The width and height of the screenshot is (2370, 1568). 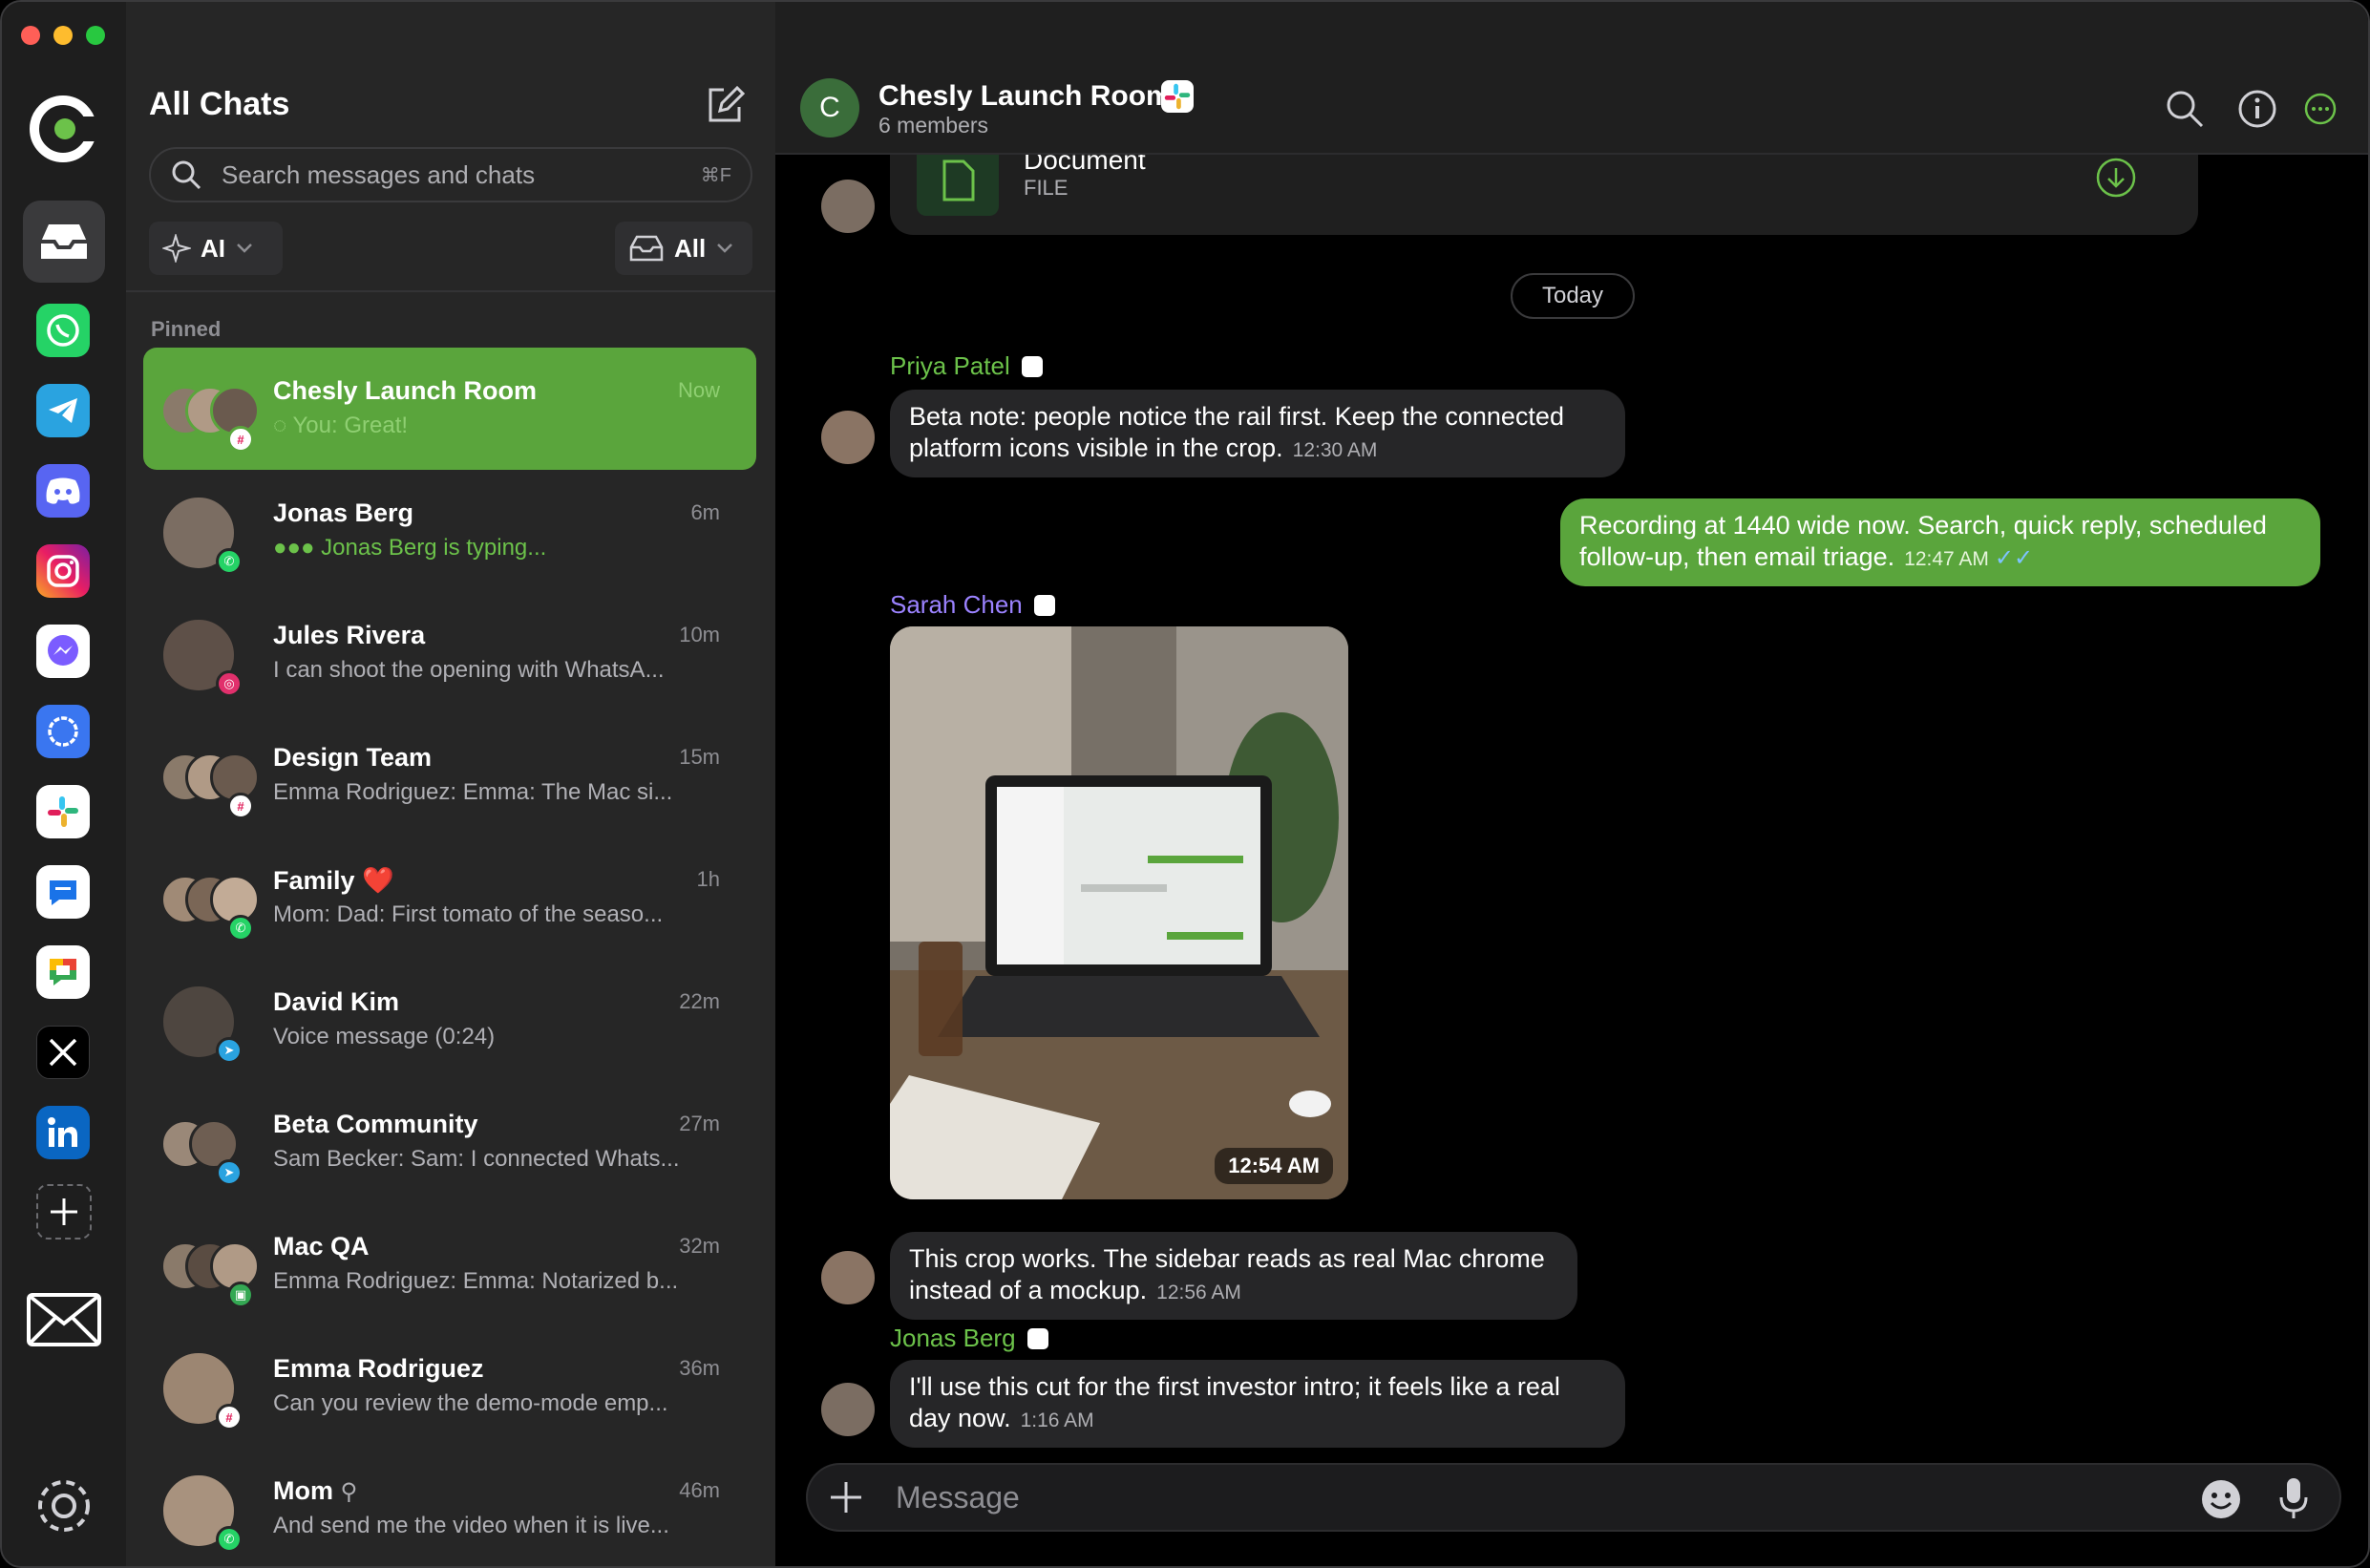 I want to click on message-sender: Priya Patel, so click(x=966, y=366).